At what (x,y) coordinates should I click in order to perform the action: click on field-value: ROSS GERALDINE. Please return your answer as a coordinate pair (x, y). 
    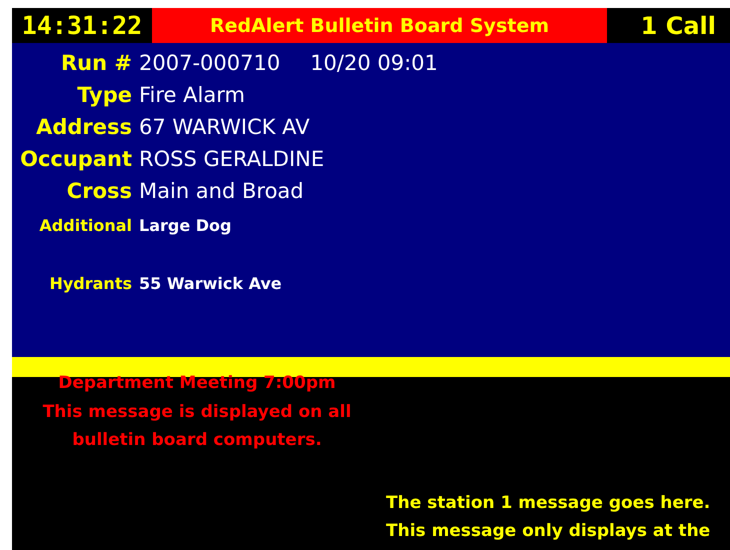
    Looking at the image, I should click on (231, 159).